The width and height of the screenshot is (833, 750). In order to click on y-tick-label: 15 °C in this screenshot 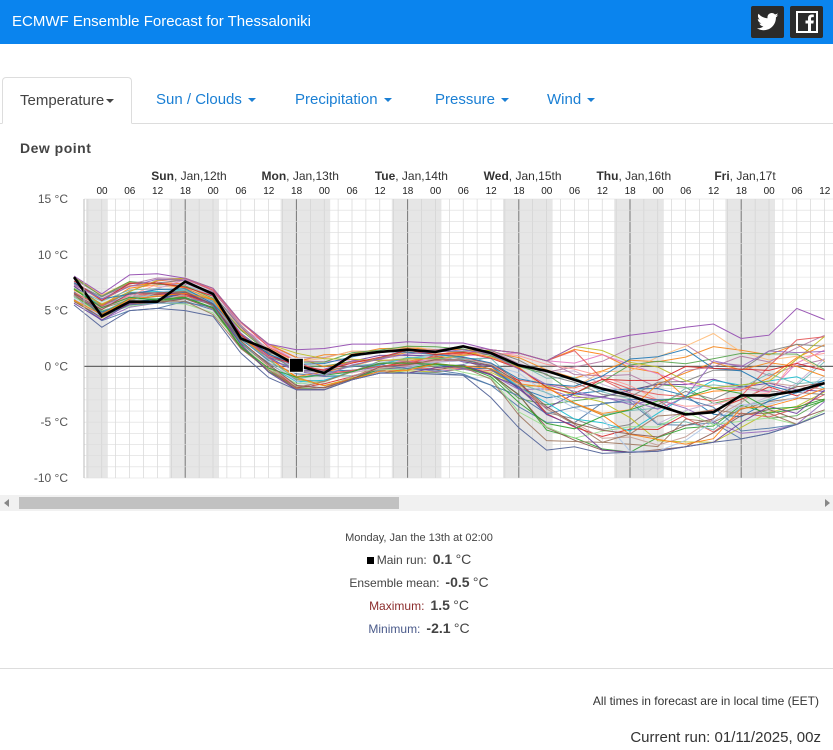, I will do `click(53, 199)`.